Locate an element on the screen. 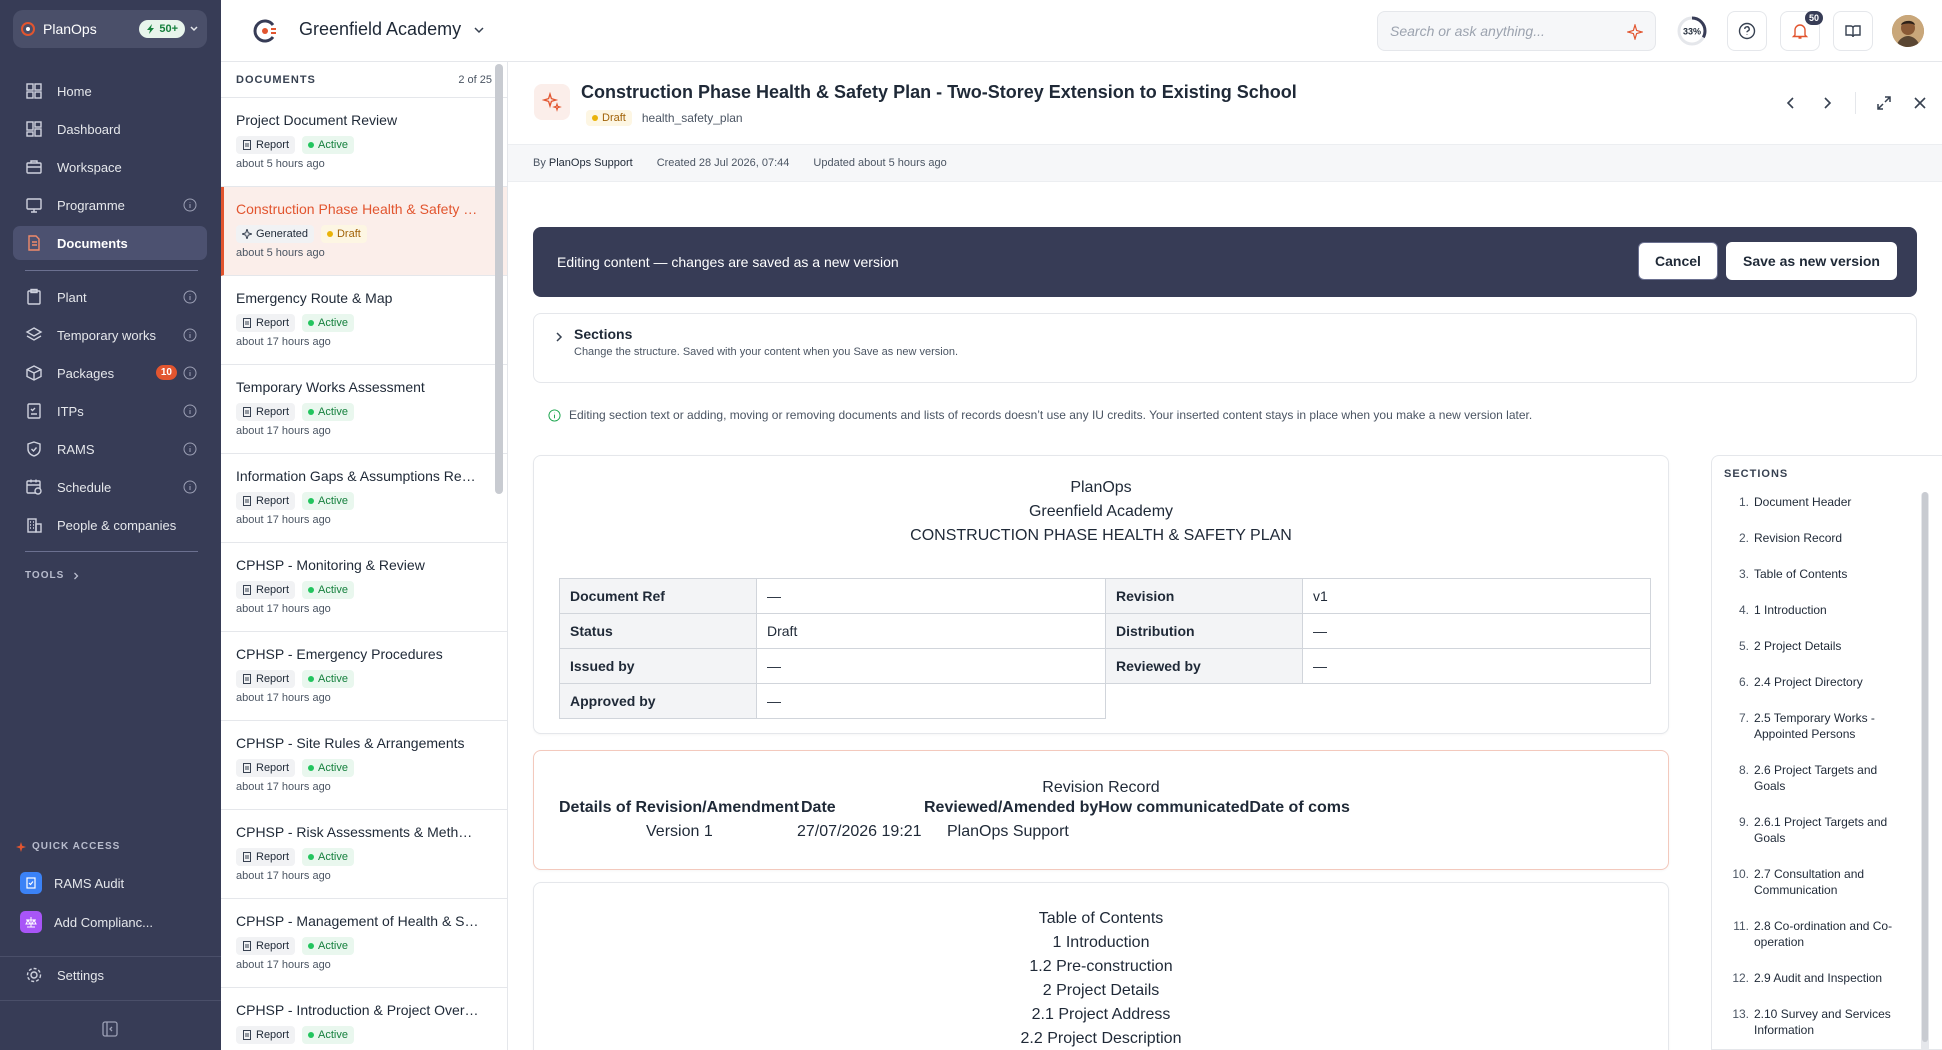  outline-item: 13. 2.10 Survey and Services Information is located at coordinates (1821, 1022).